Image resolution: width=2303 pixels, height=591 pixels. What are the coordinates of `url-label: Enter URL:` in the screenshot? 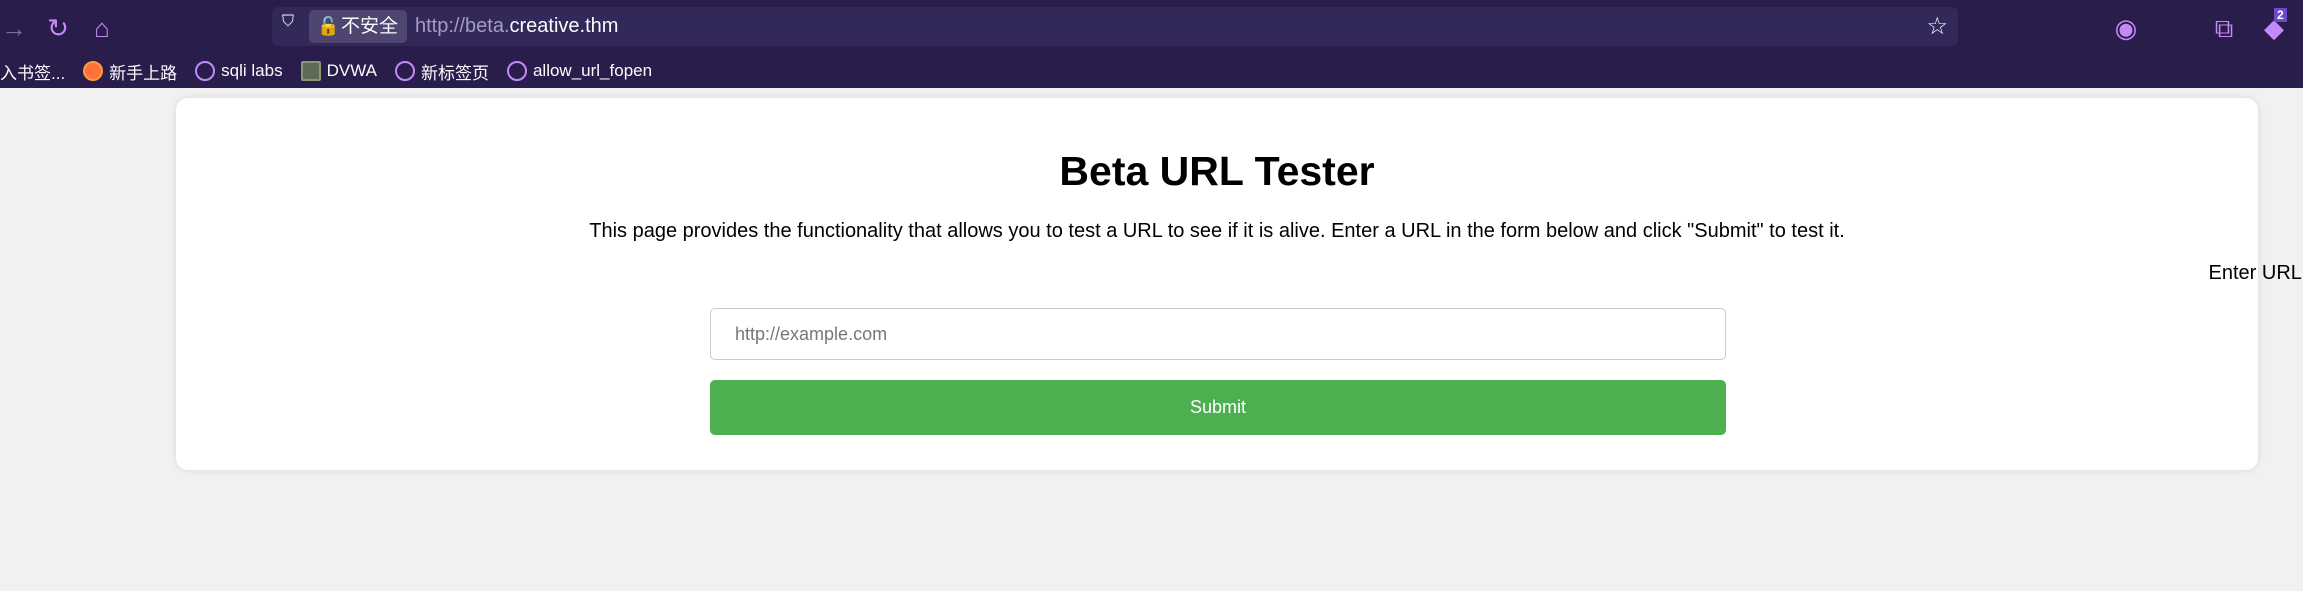 It's located at (2255, 273).